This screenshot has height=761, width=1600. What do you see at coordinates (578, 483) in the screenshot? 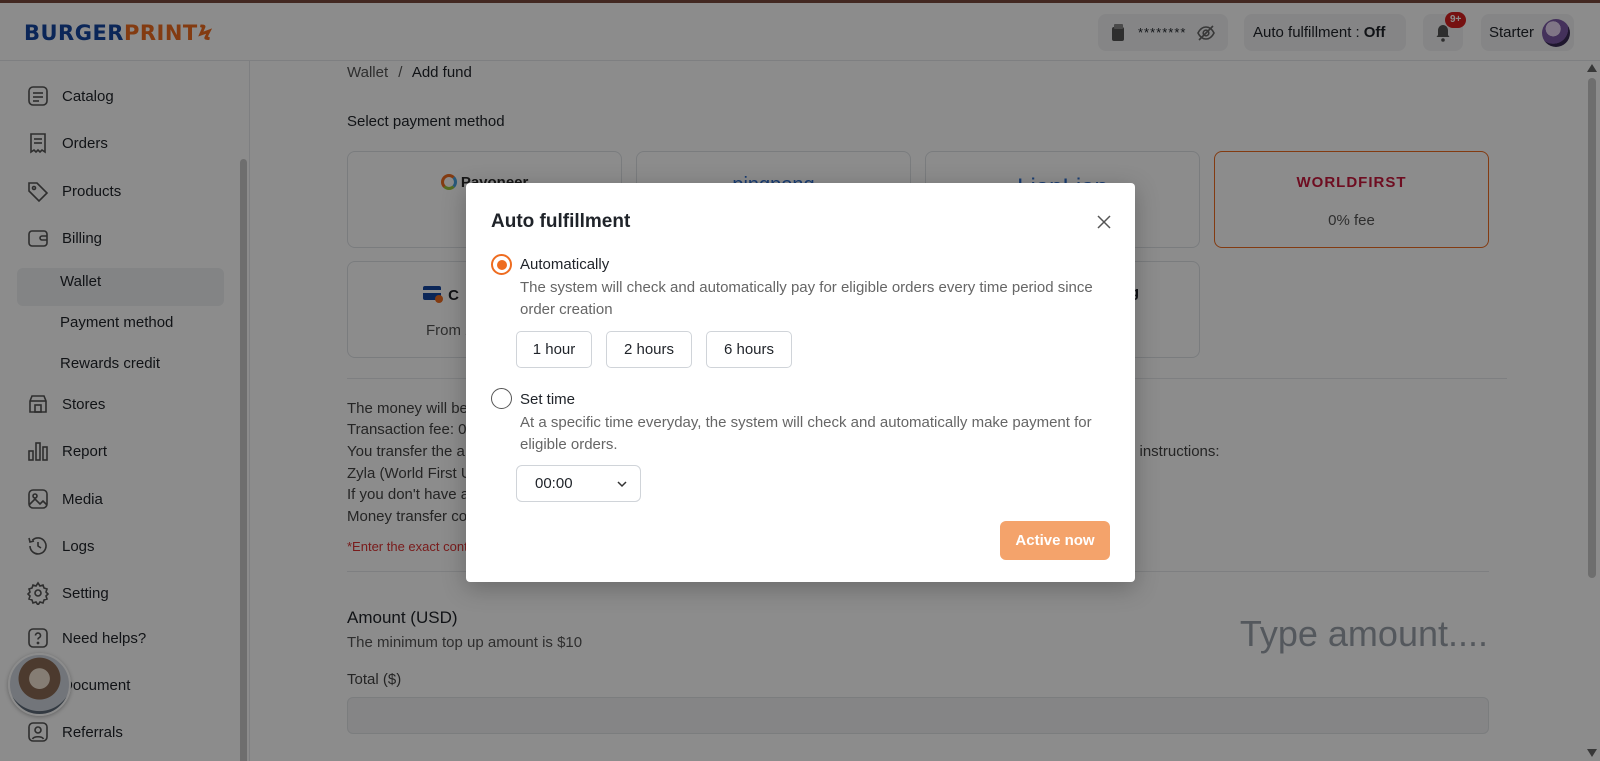
I see `time-select: 00:00` at bounding box center [578, 483].